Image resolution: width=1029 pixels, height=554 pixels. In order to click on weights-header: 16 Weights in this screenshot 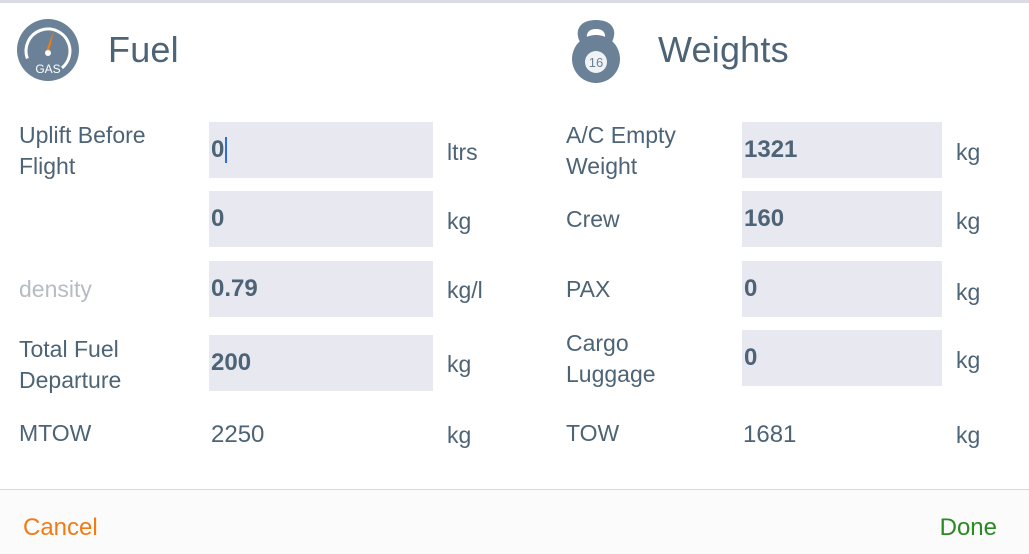, I will do `click(677, 50)`.